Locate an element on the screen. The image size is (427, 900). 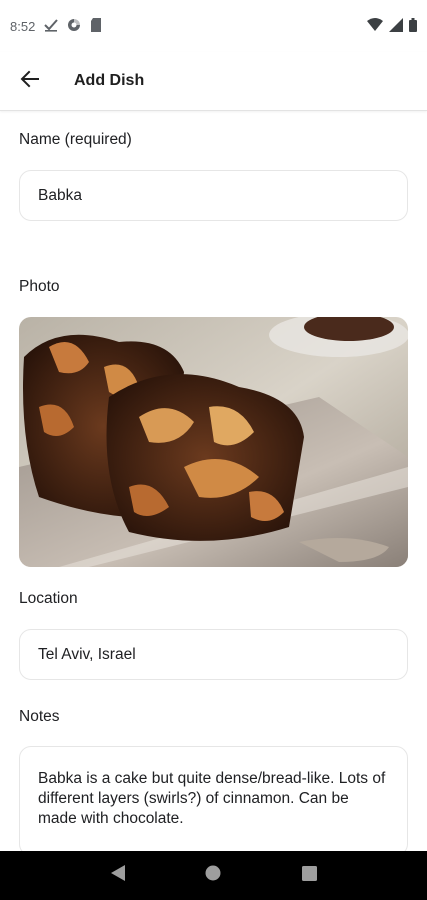
sd-card-icon is located at coordinates (96, 26).